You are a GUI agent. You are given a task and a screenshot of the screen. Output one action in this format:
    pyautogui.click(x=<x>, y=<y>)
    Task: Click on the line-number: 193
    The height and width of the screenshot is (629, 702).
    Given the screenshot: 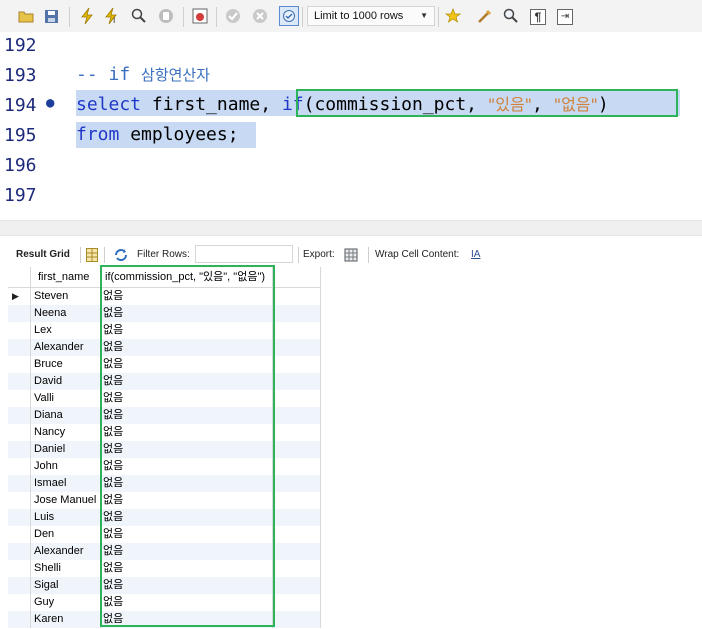 What is the action you would take?
    pyautogui.click(x=20, y=75)
    